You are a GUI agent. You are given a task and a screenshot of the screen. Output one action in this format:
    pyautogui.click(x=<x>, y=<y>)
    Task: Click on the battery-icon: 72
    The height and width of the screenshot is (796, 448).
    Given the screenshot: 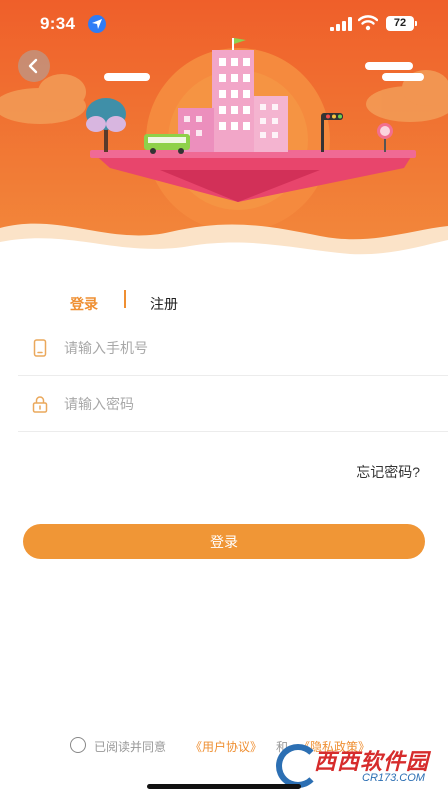 What is the action you would take?
    pyautogui.click(x=400, y=23)
    